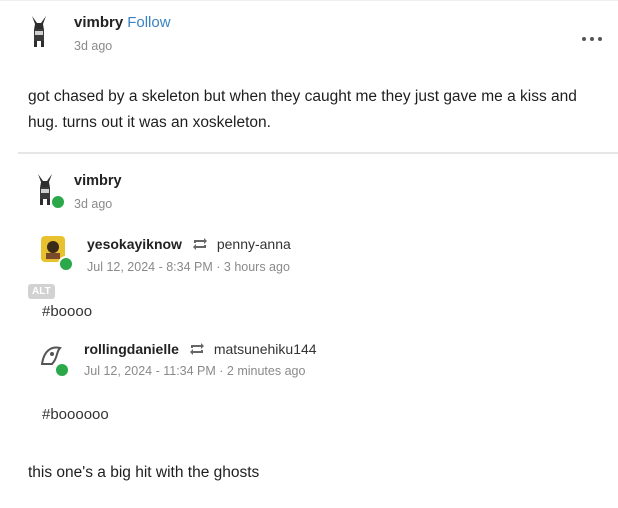  What do you see at coordinates (93, 204) in the screenshot?
I see `reblog-author-time: 3d ago` at bounding box center [93, 204].